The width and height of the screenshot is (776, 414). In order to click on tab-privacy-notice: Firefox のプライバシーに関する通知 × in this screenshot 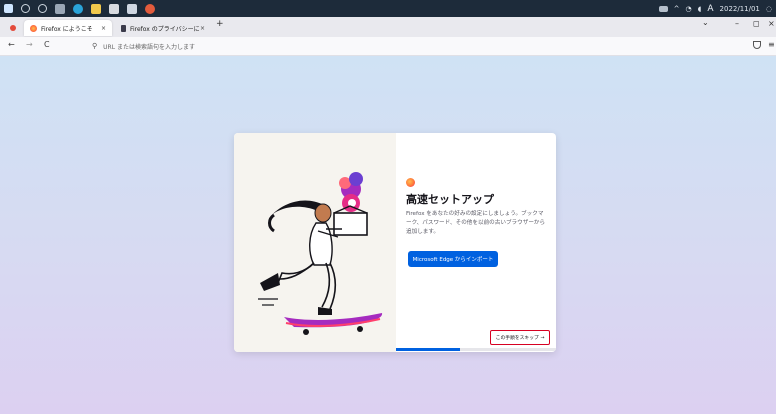, I will do `click(163, 28)`.